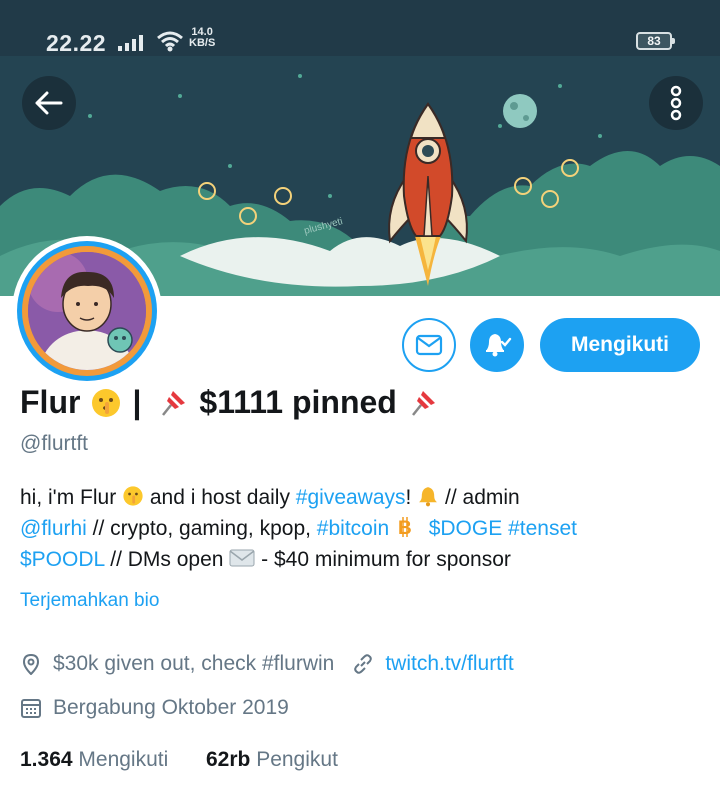 This screenshot has height=806, width=720. I want to click on mail-icon, so click(429, 345).